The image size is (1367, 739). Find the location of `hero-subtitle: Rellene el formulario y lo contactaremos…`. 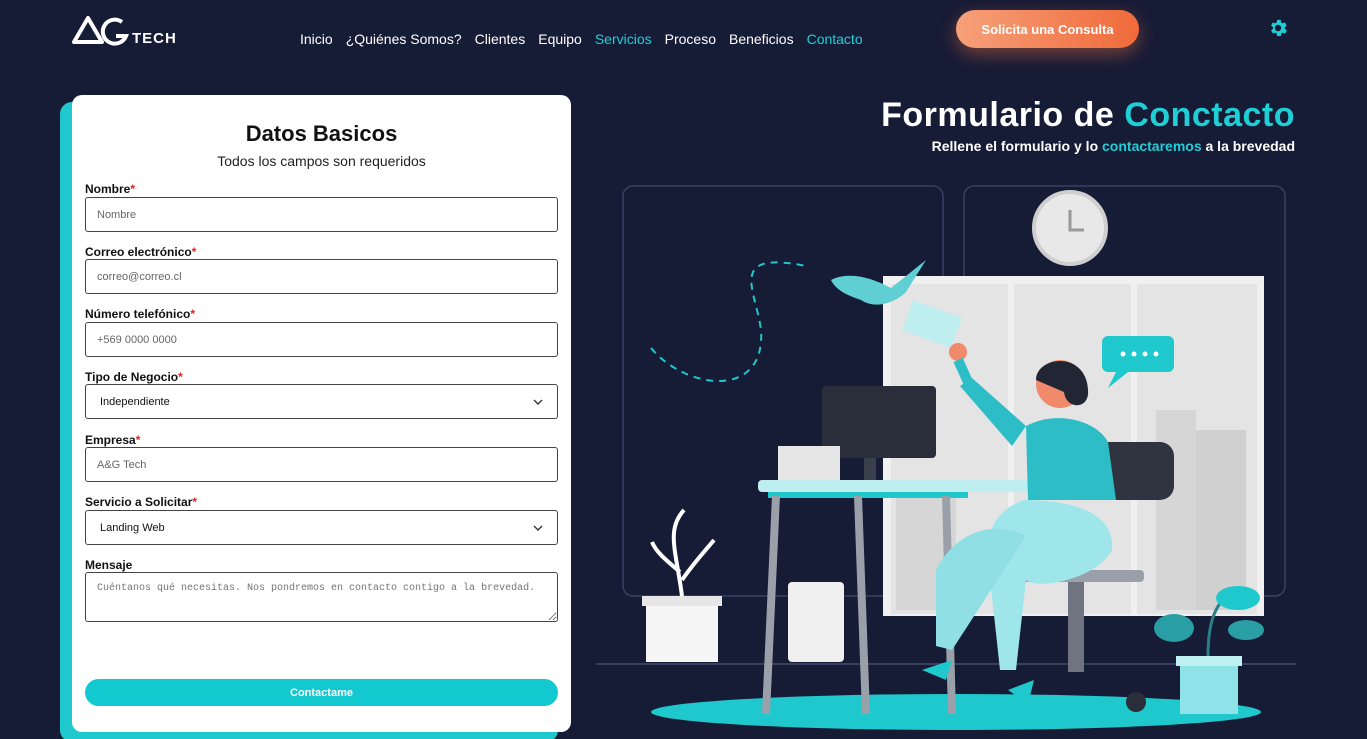

hero-subtitle: Rellene el formulario y lo contactaremos… is located at coordinates (1113, 146).